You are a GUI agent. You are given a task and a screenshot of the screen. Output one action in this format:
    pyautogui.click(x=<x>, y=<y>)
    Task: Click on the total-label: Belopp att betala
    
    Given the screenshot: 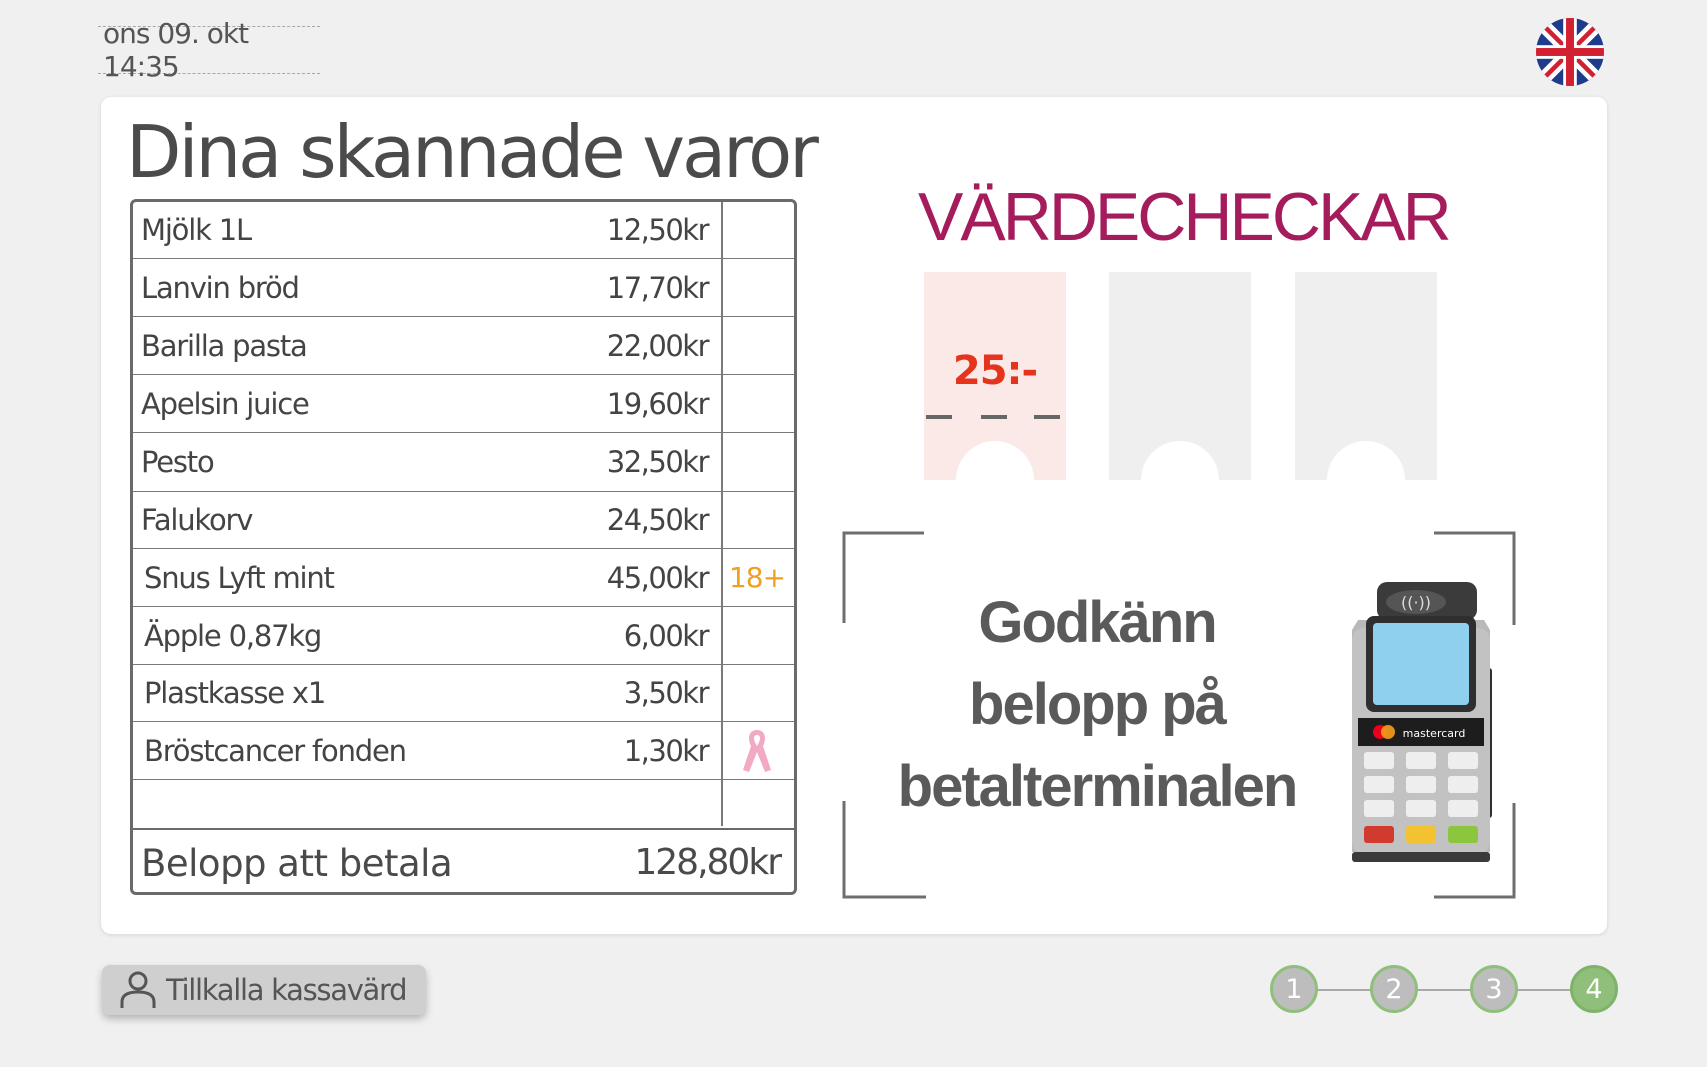 What is the action you would take?
    pyautogui.click(x=297, y=863)
    